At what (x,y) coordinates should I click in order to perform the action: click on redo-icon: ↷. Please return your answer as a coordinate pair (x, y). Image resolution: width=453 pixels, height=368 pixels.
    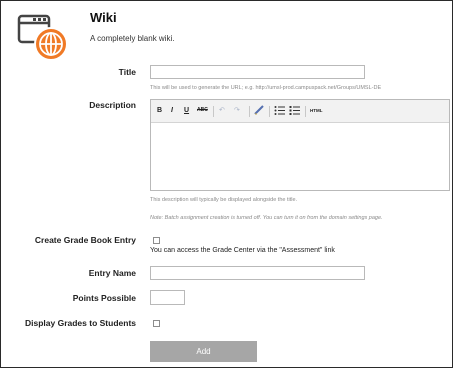
    Looking at the image, I should click on (237, 110).